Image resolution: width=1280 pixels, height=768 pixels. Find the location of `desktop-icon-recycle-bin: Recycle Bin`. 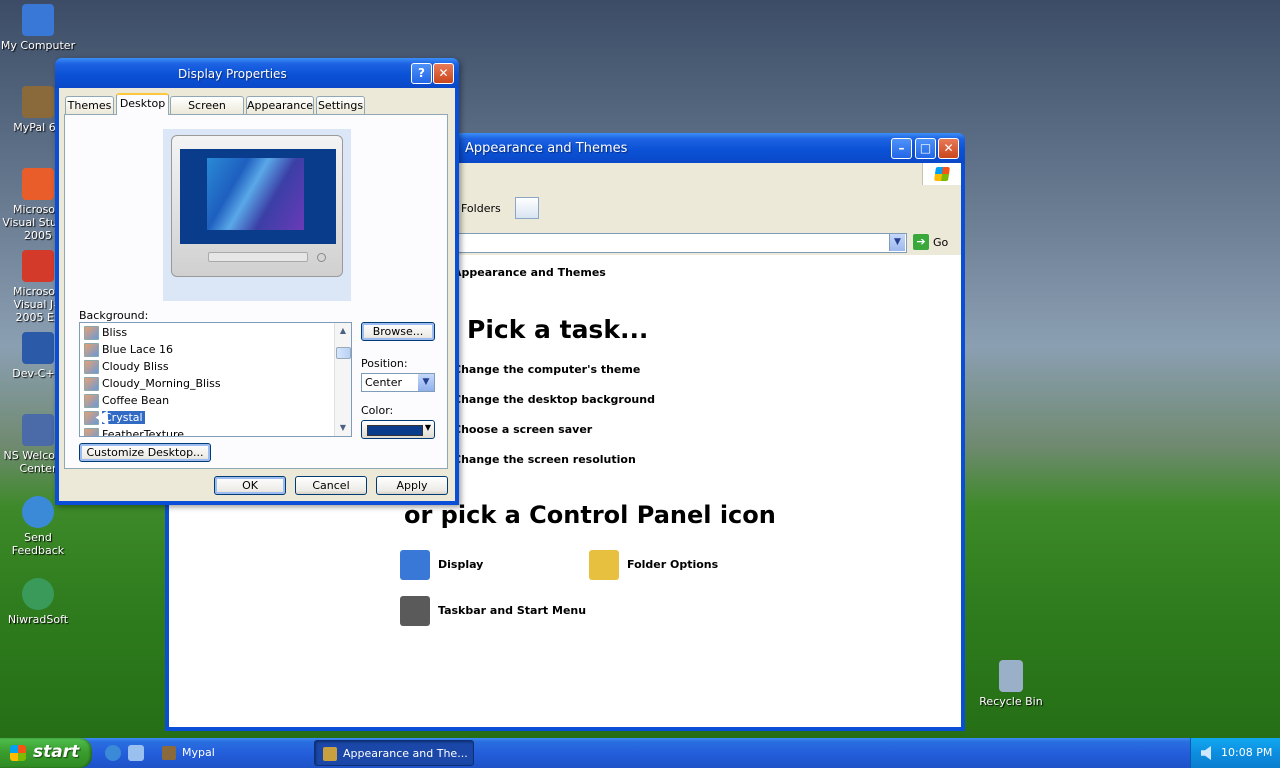

desktop-icon-recycle-bin: Recycle Bin is located at coordinates (1011, 684).